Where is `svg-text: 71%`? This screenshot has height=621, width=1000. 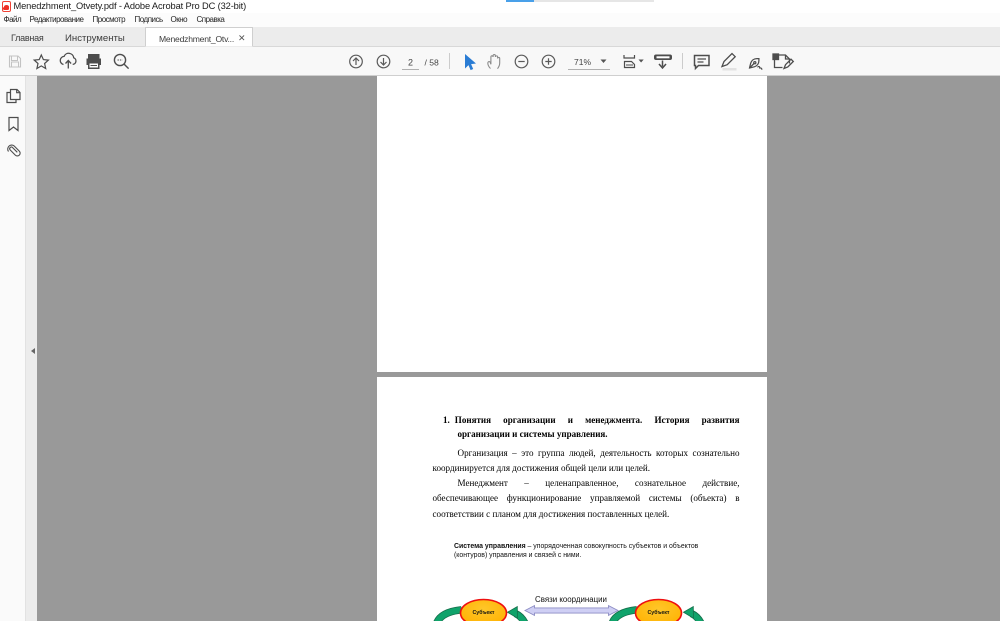 svg-text: 71% is located at coordinates (582, 62).